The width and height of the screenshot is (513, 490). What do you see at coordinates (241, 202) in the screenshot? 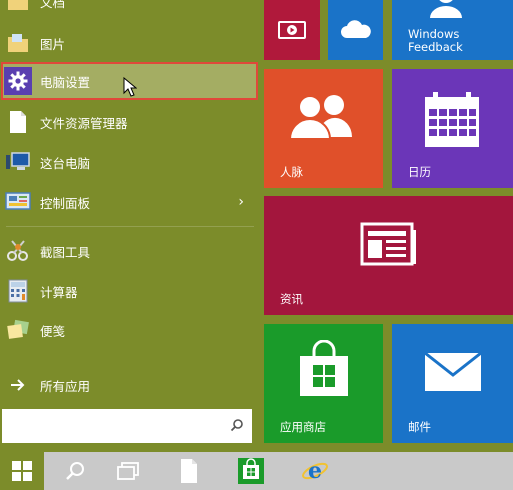
I see `chevron-right-icon: ›` at bounding box center [241, 202].